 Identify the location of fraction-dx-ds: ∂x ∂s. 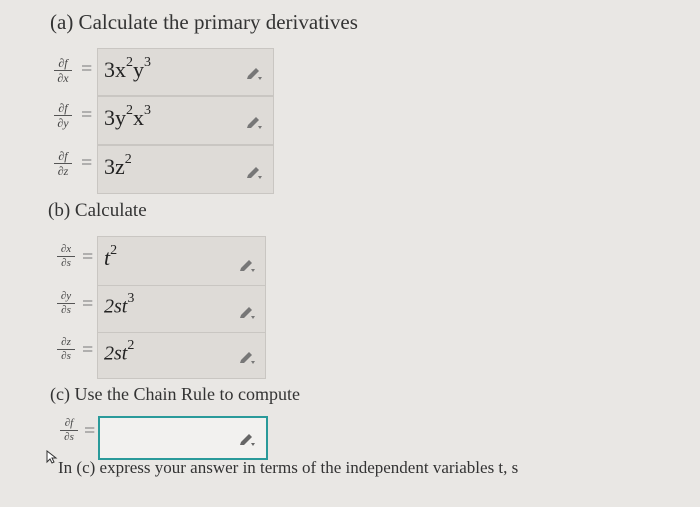
(66, 256).